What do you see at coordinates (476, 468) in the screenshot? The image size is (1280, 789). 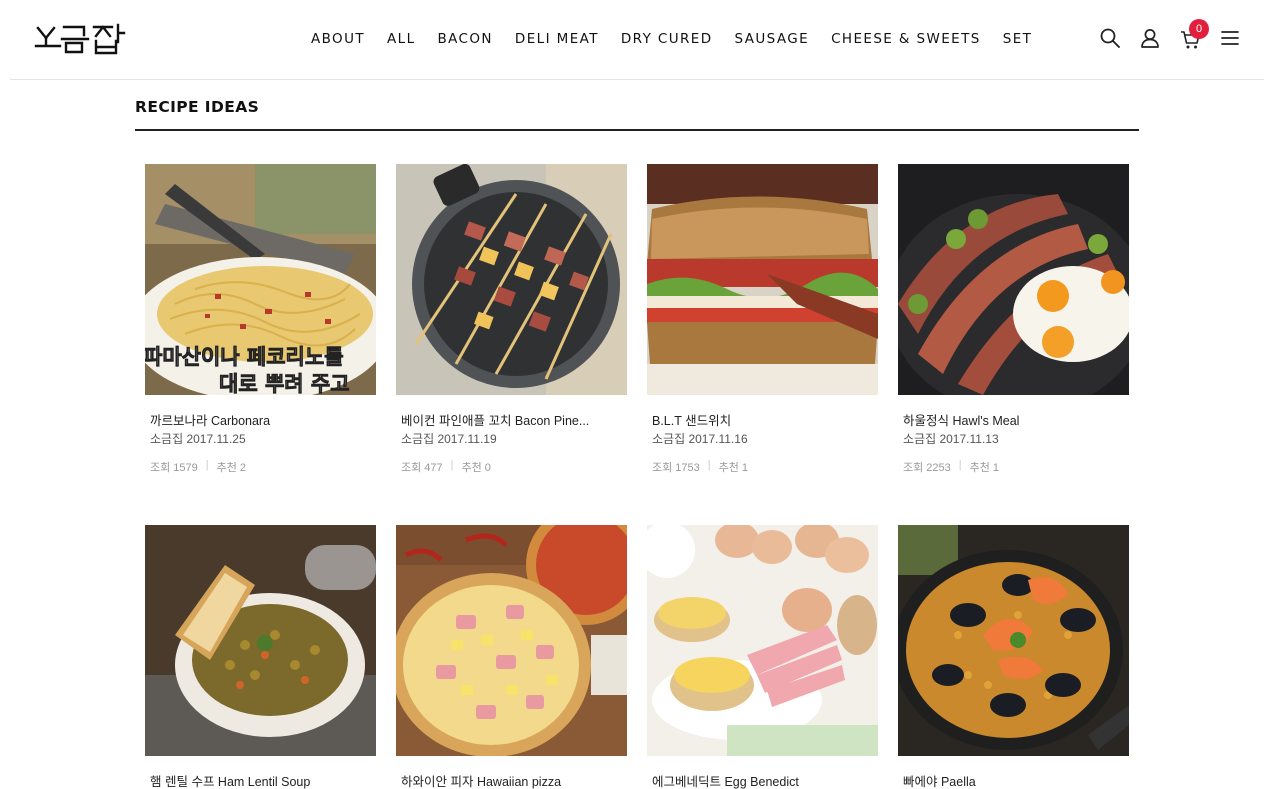 I see `like-count: 추천 0` at bounding box center [476, 468].